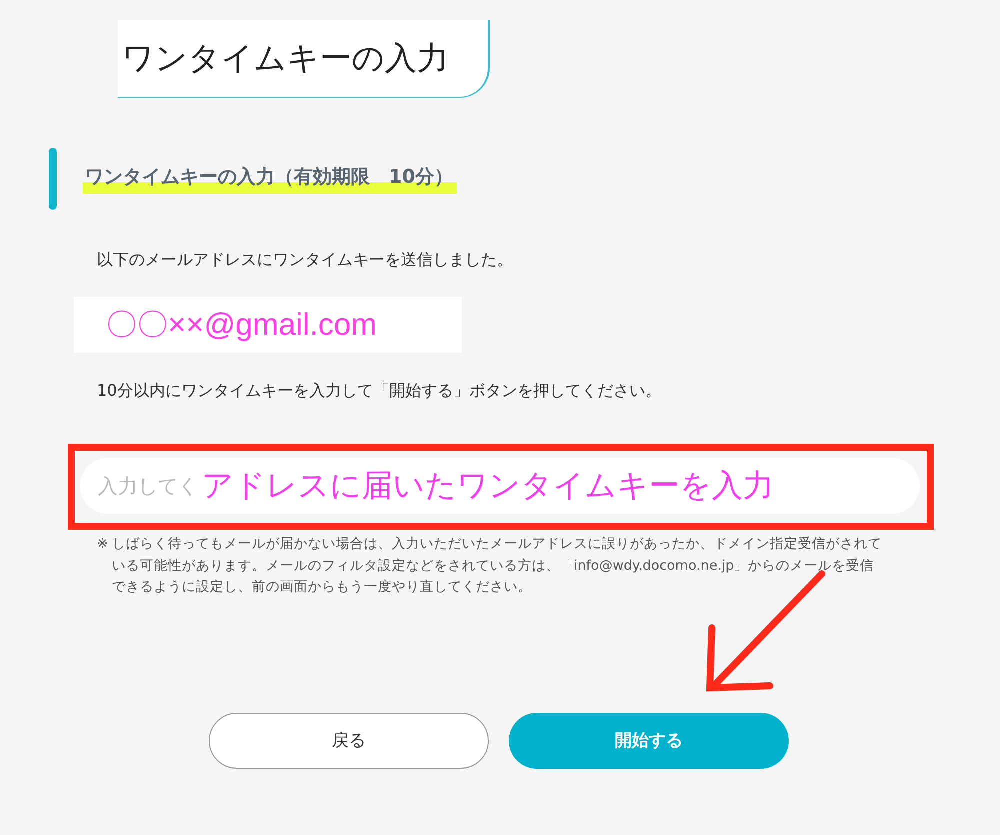 The height and width of the screenshot is (835, 1000). What do you see at coordinates (349, 740) in the screenshot?
I see `action-button: 戻る` at bounding box center [349, 740].